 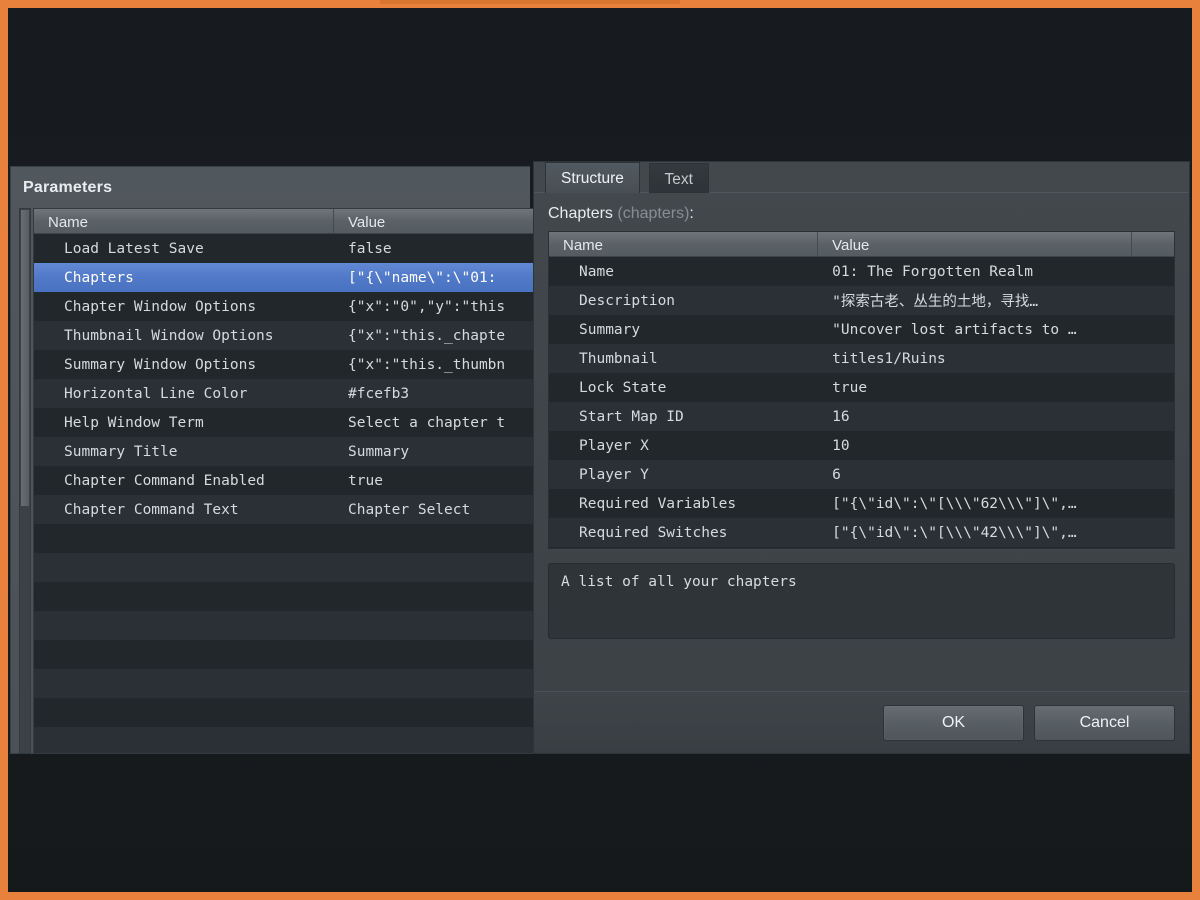 I want to click on cell-value: false, so click(x=370, y=248).